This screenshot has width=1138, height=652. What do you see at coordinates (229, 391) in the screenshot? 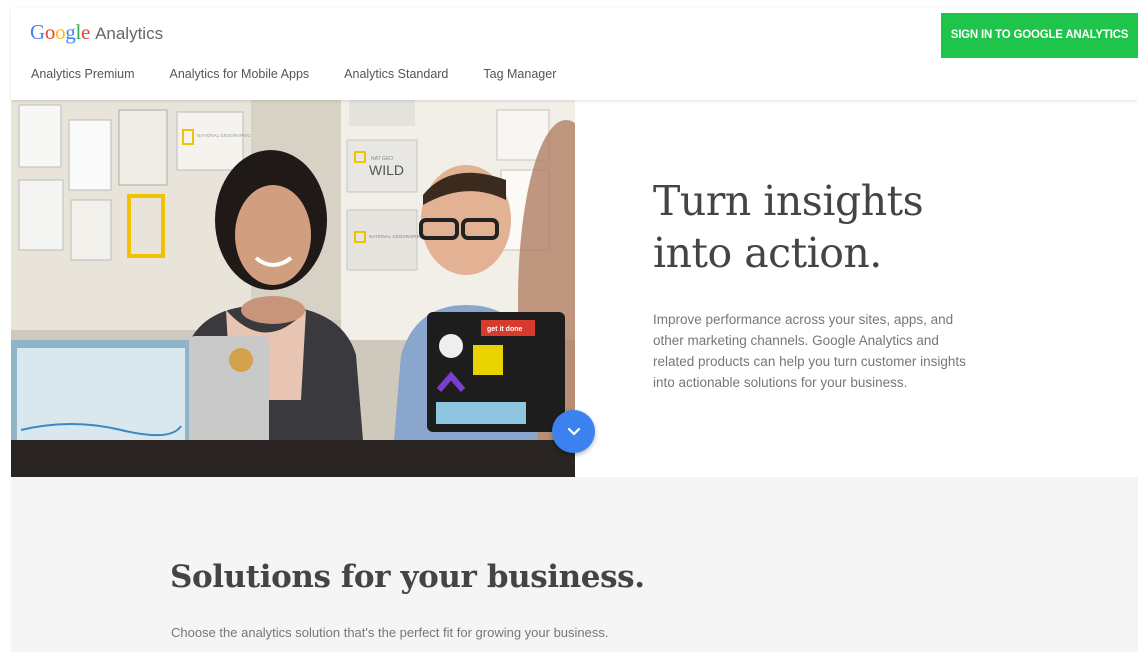
I see `silver-laptop` at bounding box center [229, 391].